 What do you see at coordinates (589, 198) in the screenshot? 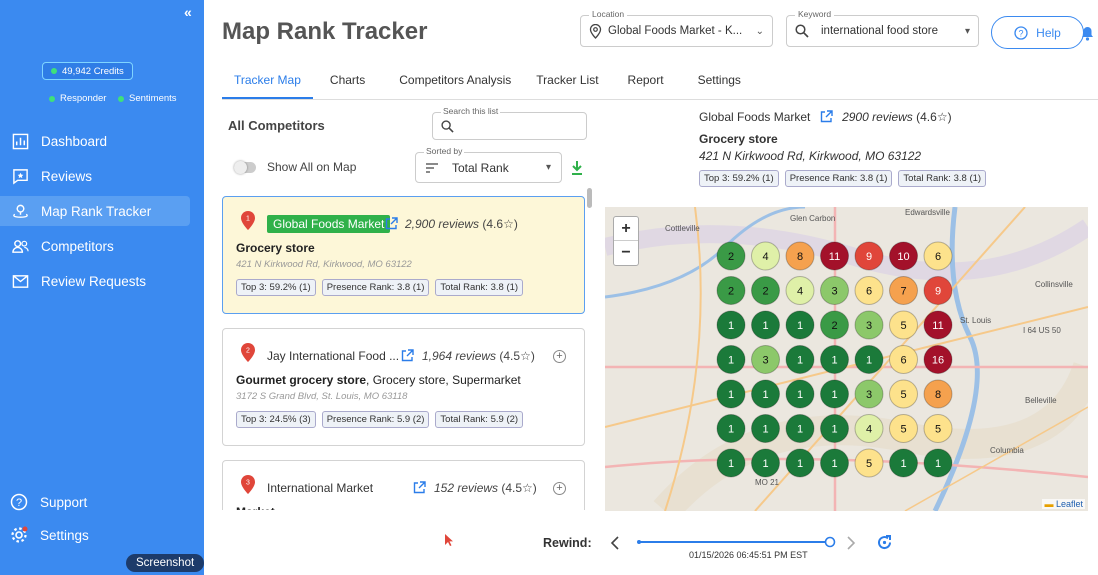
I see `list-scrollbar` at bounding box center [589, 198].